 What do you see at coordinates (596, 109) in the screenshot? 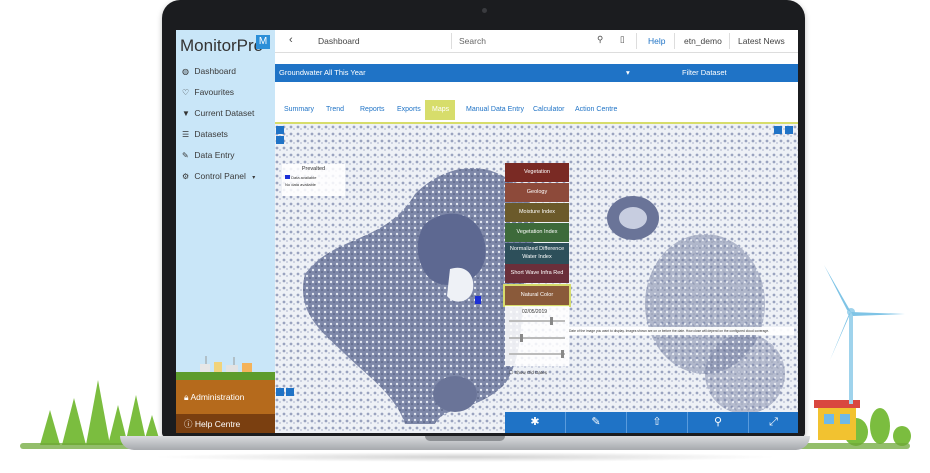
I see `tab-action-centre: Action Centre` at bounding box center [596, 109].